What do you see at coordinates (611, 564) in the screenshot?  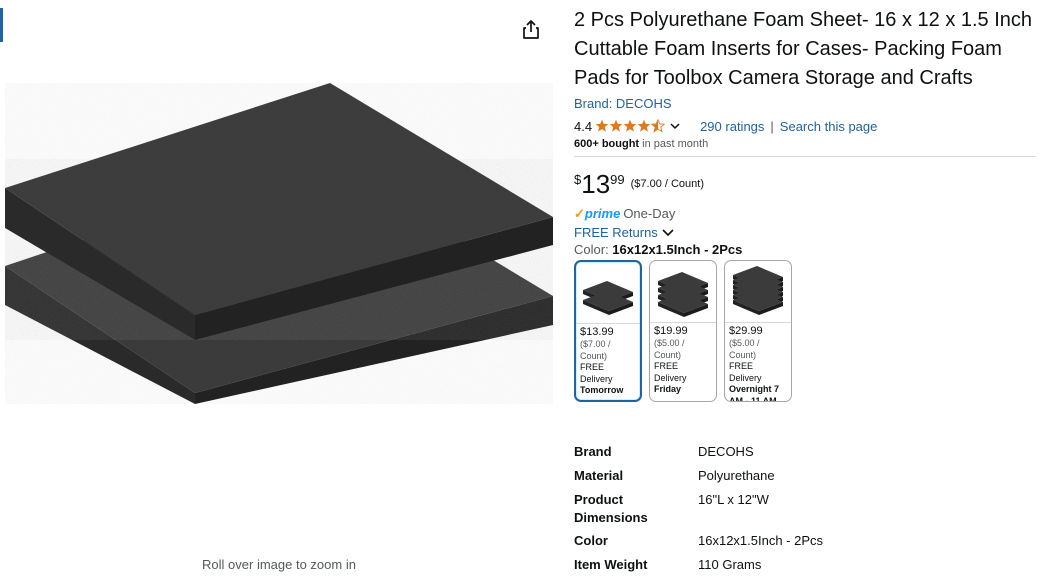 I see `spec-key: Item Weight` at bounding box center [611, 564].